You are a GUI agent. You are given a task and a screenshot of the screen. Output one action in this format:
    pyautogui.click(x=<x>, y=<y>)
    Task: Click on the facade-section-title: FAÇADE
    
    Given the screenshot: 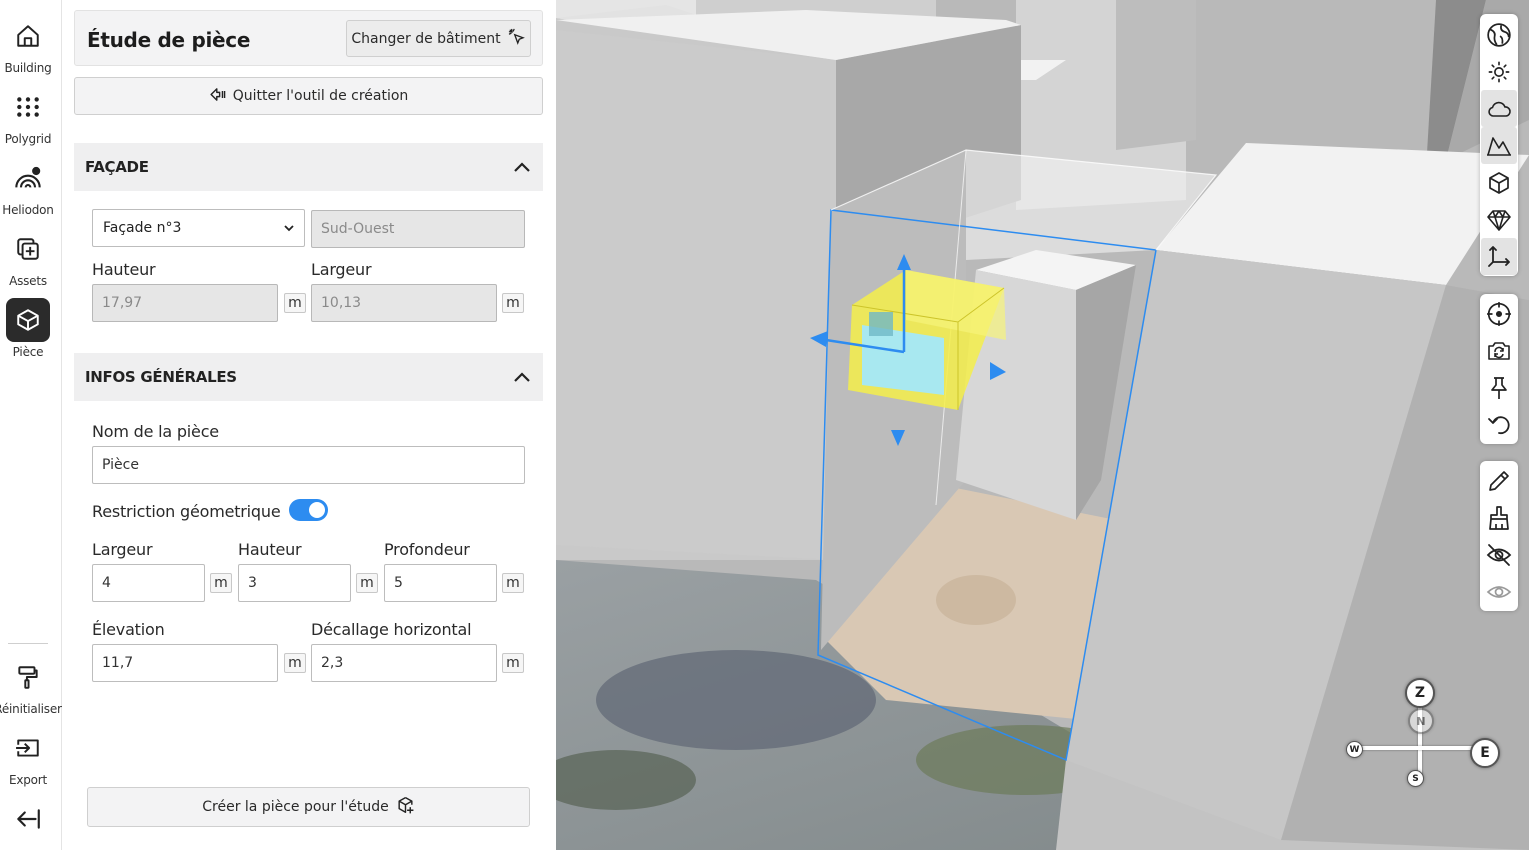 What is the action you would take?
    pyautogui.click(x=117, y=167)
    